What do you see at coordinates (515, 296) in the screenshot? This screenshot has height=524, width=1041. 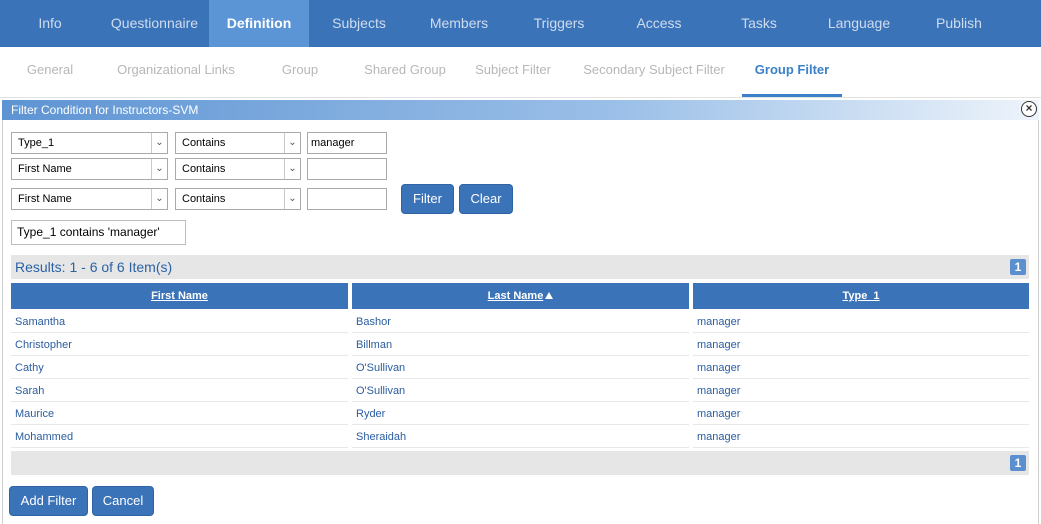 I see `column-header-label: Last Name` at bounding box center [515, 296].